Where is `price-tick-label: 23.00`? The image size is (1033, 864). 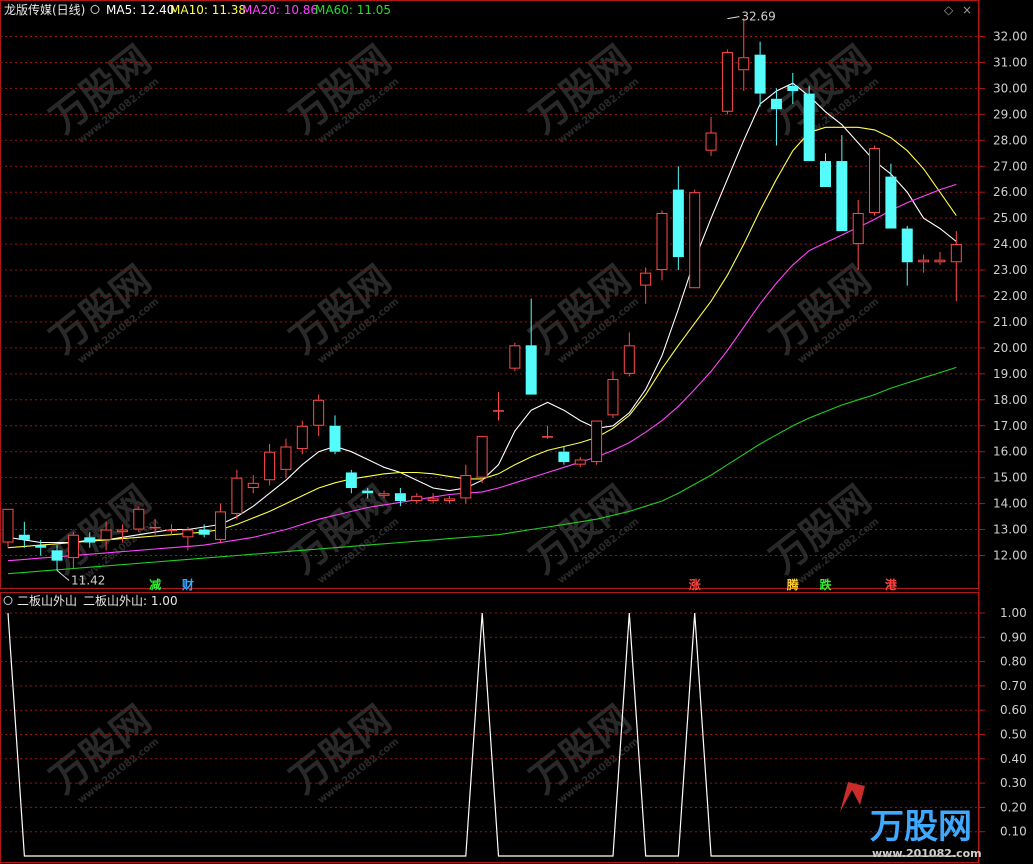 price-tick-label: 23.00 is located at coordinates (1010, 270).